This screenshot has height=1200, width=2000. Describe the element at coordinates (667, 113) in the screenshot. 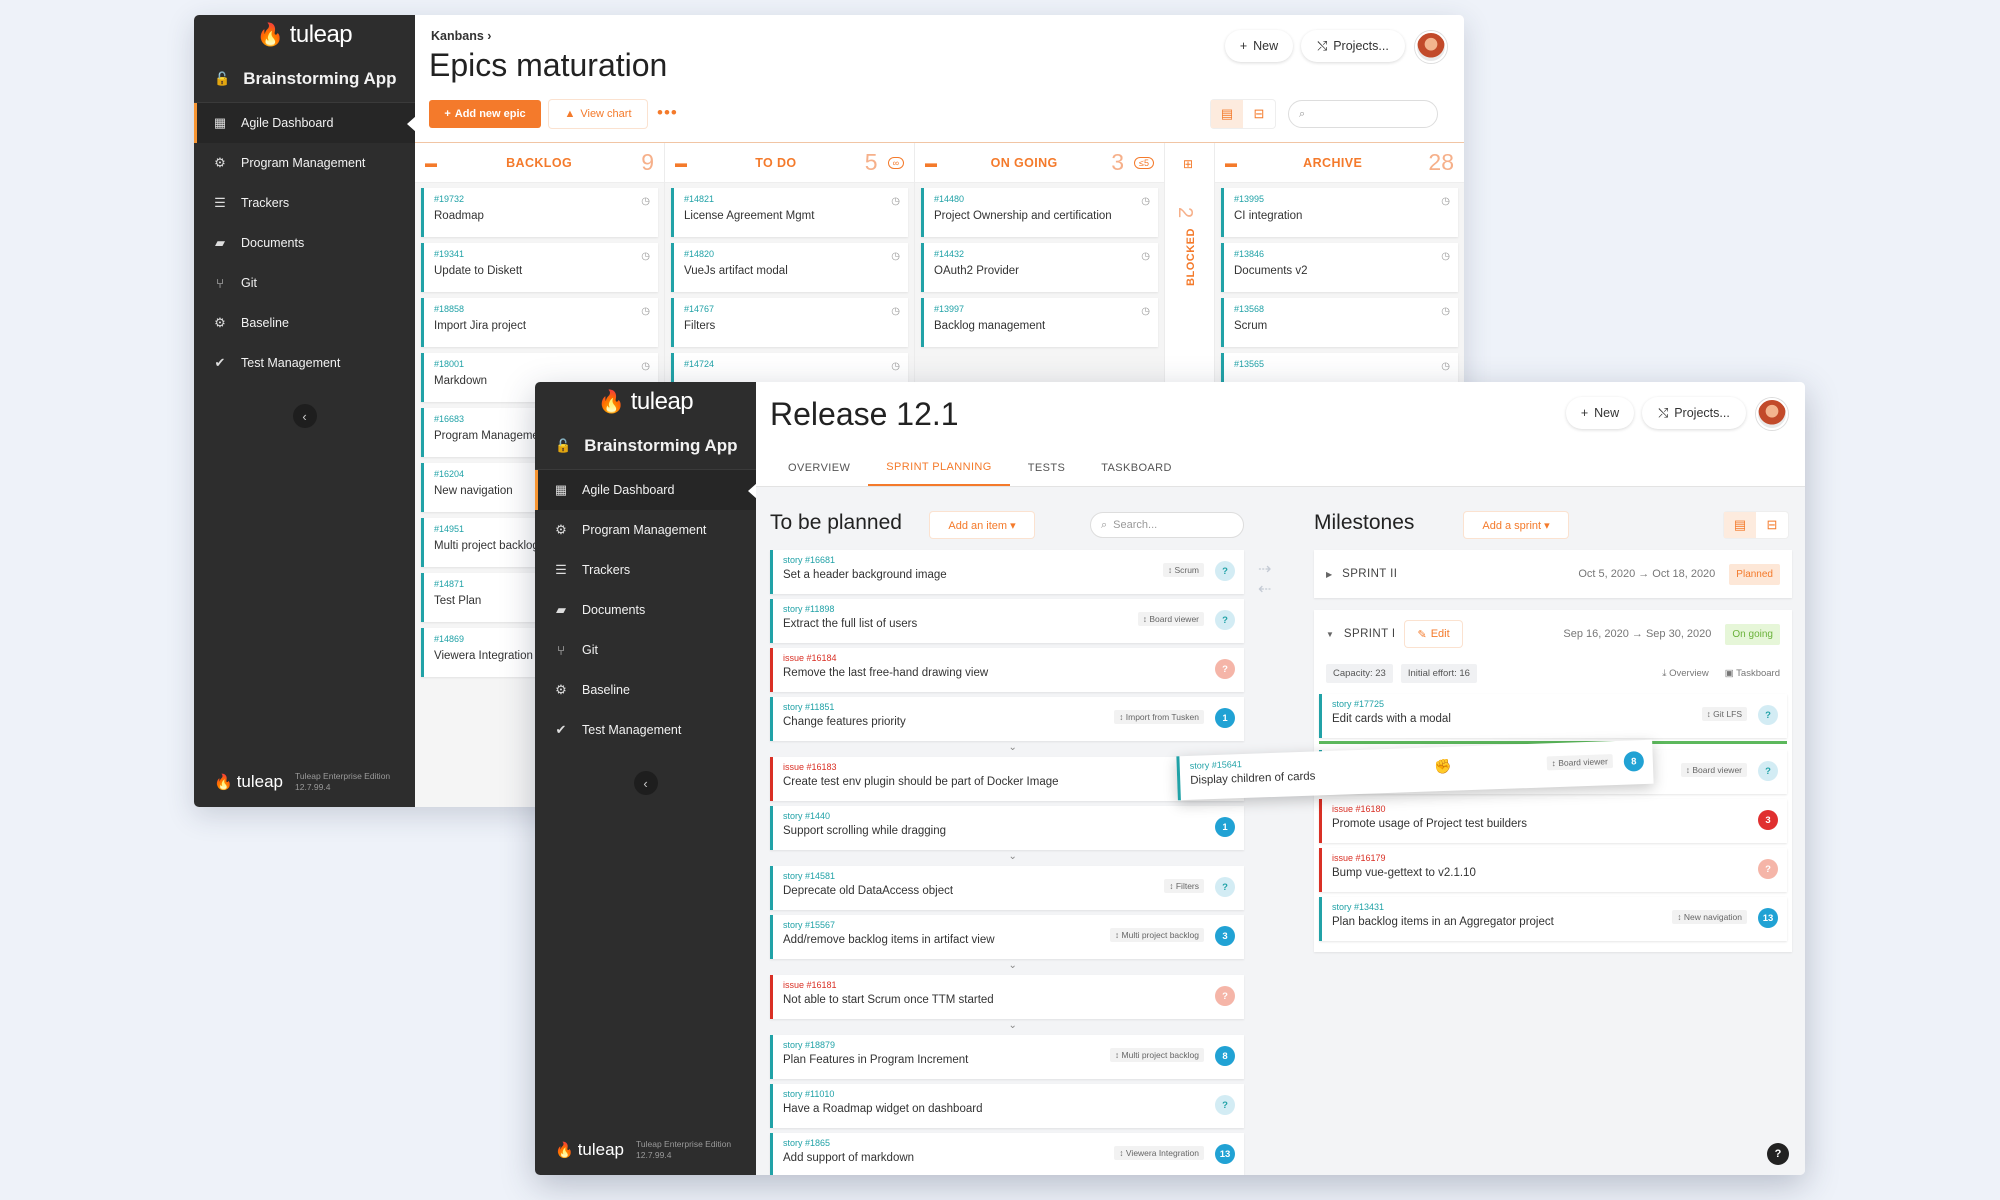

I see `more-options-icon: •••` at that location.